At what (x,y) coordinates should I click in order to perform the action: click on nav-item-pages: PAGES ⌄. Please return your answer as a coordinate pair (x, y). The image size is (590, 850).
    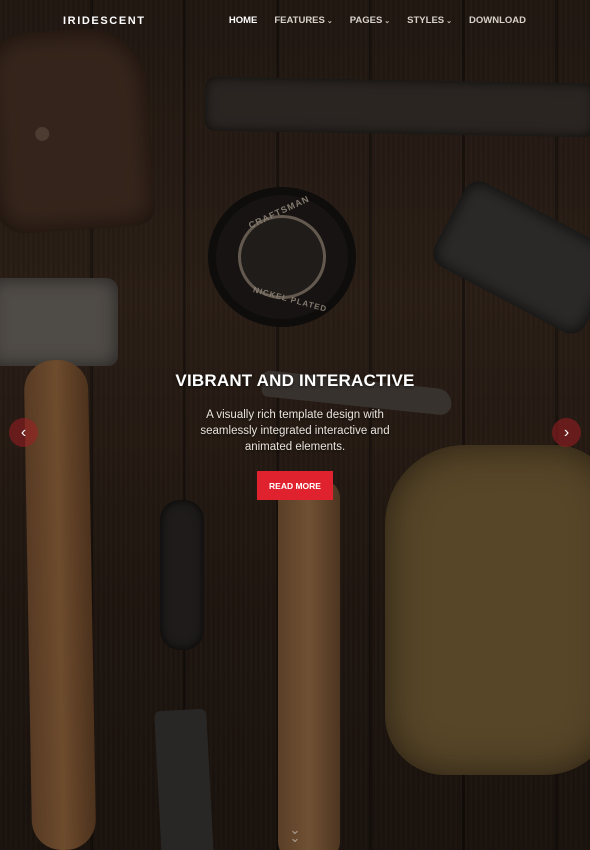
    Looking at the image, I should click on (370, 20).